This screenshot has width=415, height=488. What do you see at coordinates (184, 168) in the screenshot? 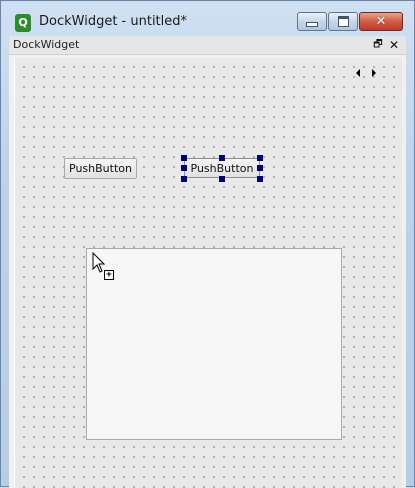
I see `selection-handle-left` at bounding box center [184, 168].